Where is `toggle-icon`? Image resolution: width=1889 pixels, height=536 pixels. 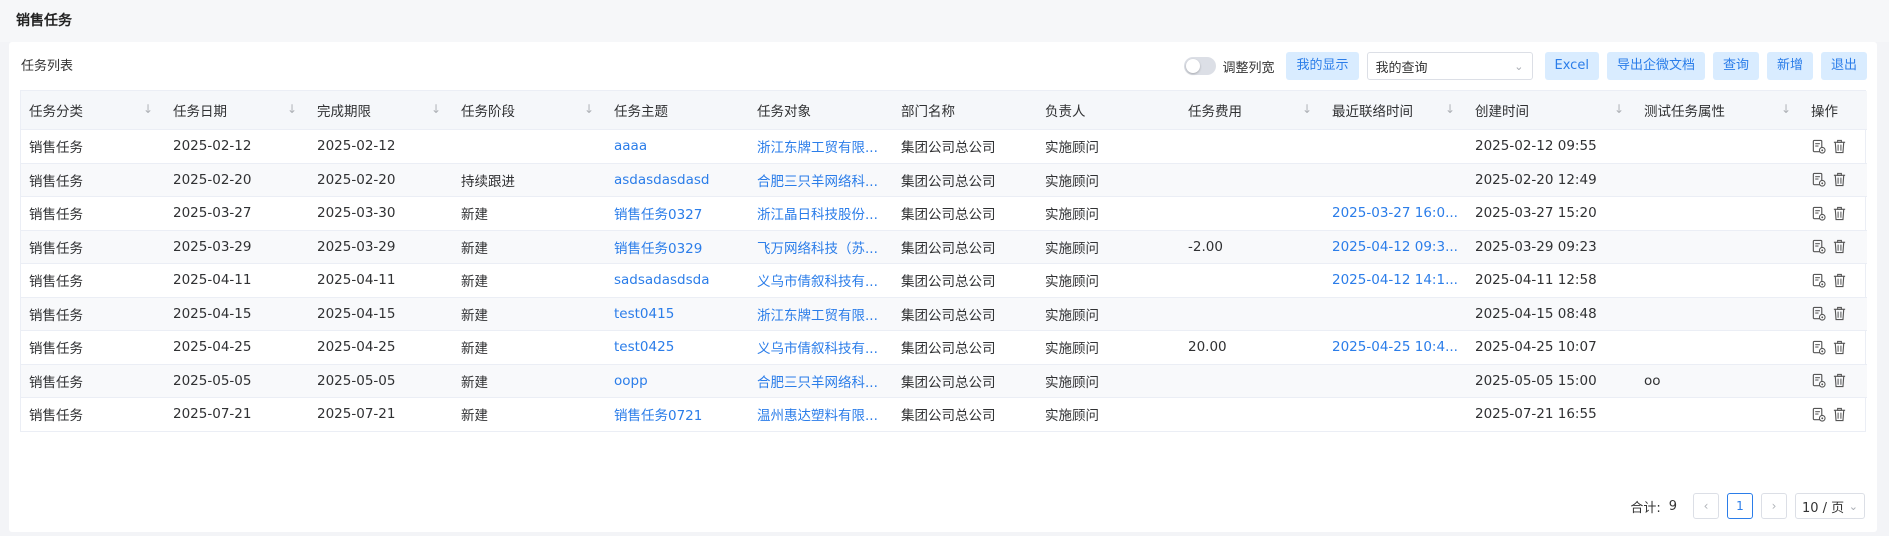 toggle-icon is located at coordinates (1200, 66).